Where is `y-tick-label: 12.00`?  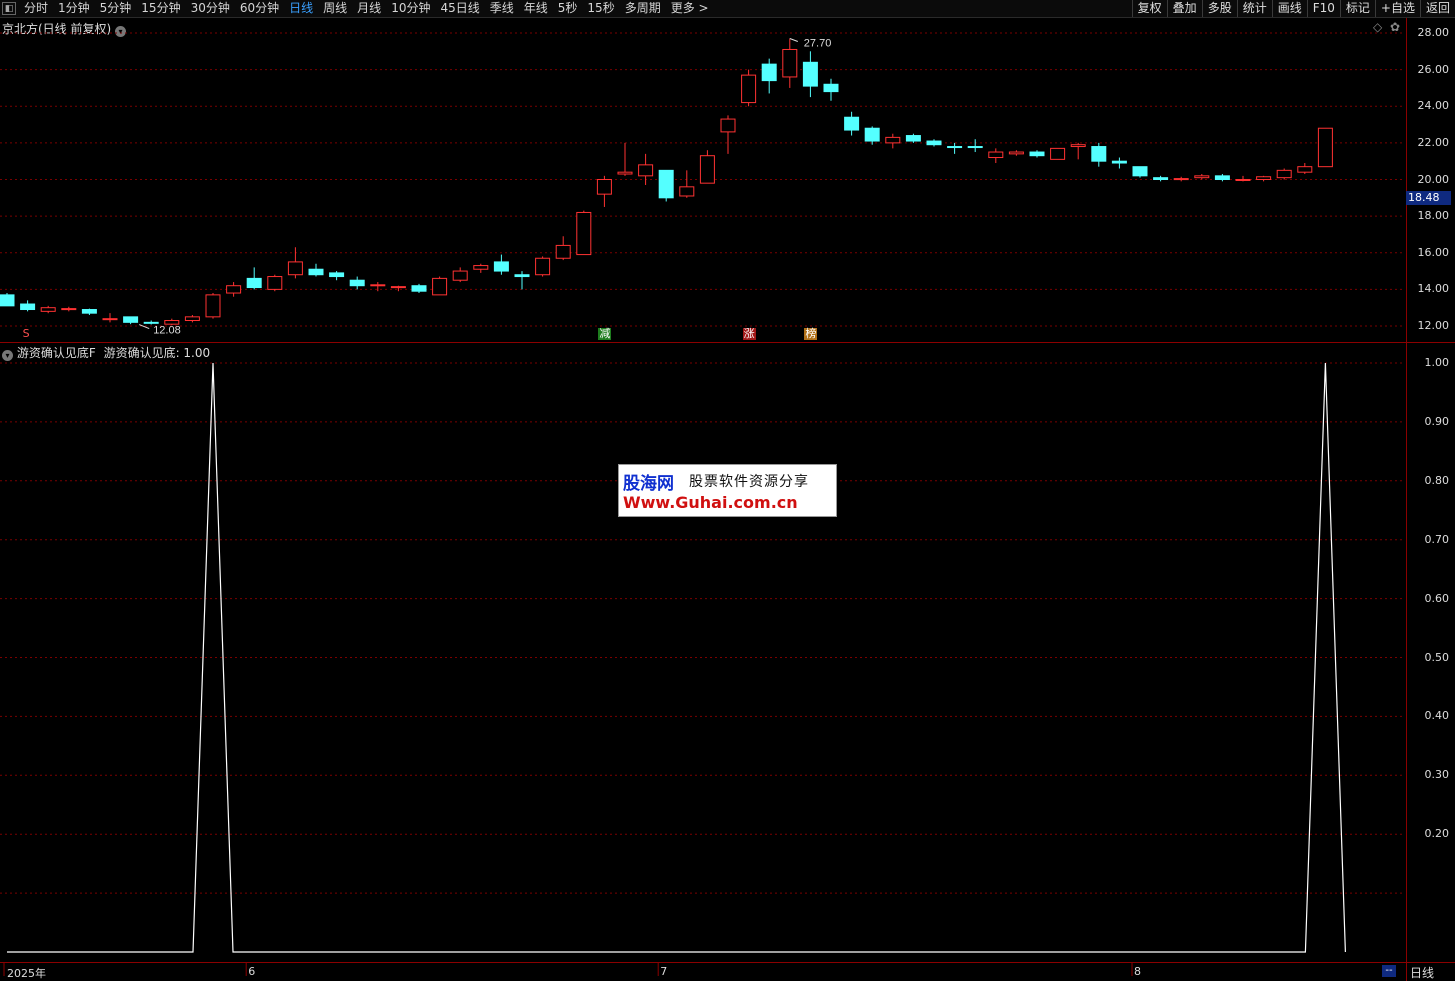 y-tick-label: 12.00 is located at coordinates (1433, 325).